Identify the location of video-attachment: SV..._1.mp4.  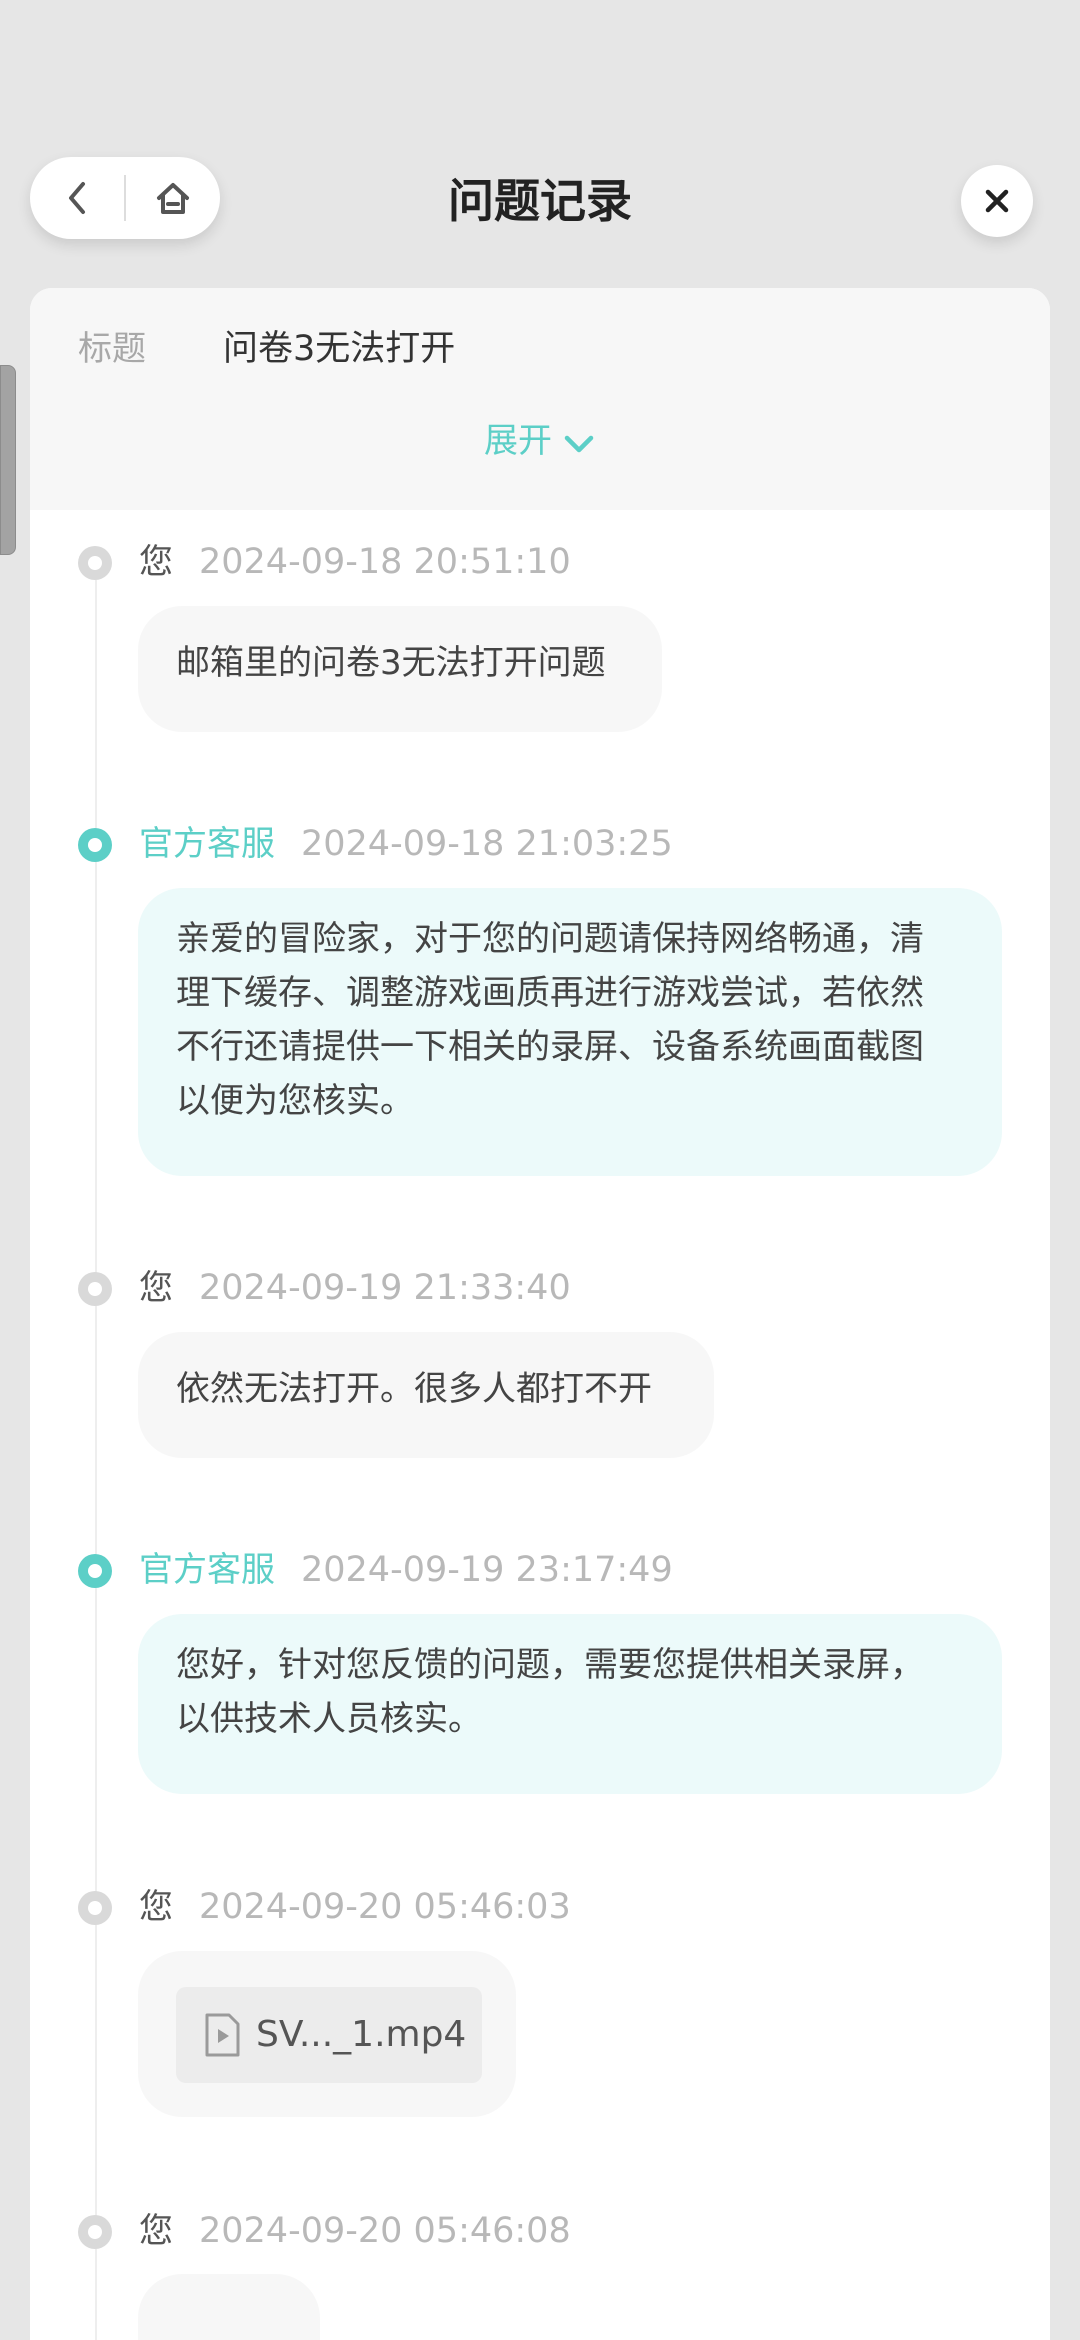
(329, 2035).